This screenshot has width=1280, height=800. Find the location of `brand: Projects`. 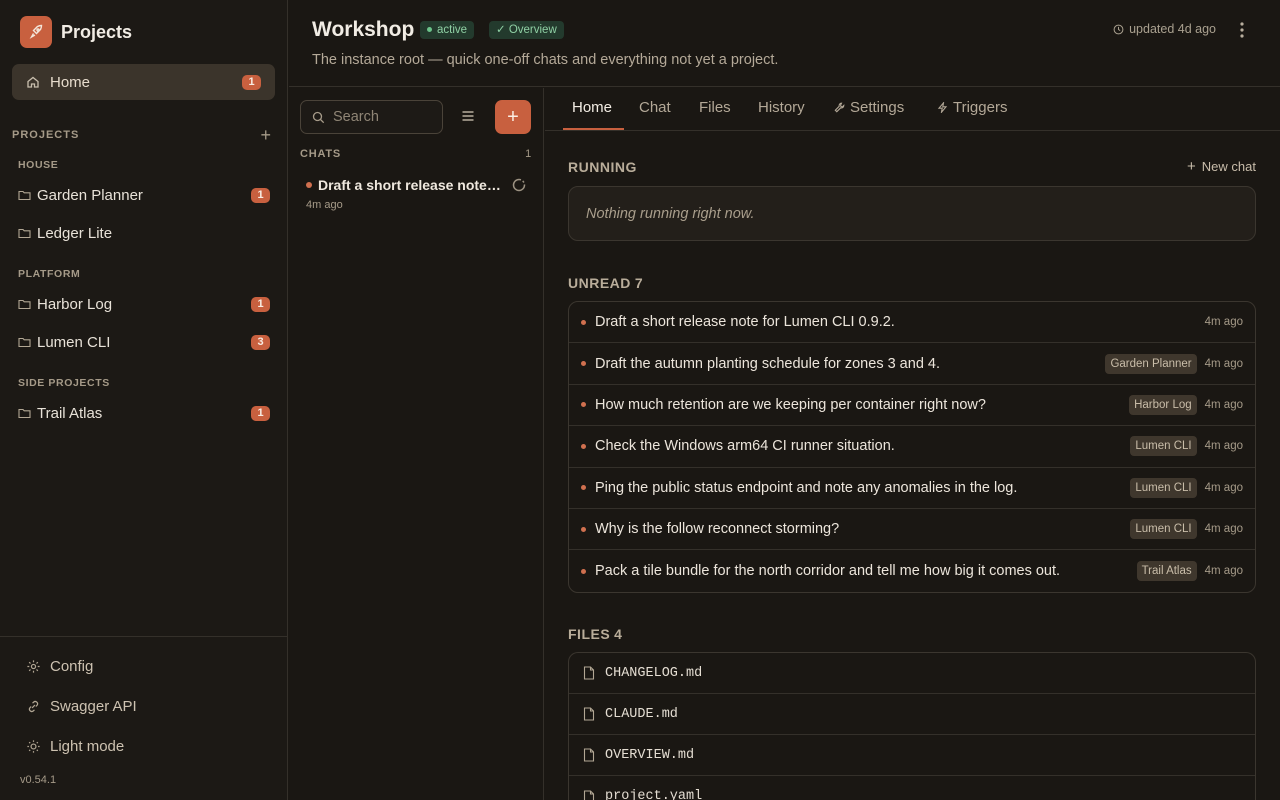

brand: Projects is located at coordinates (76, 32).